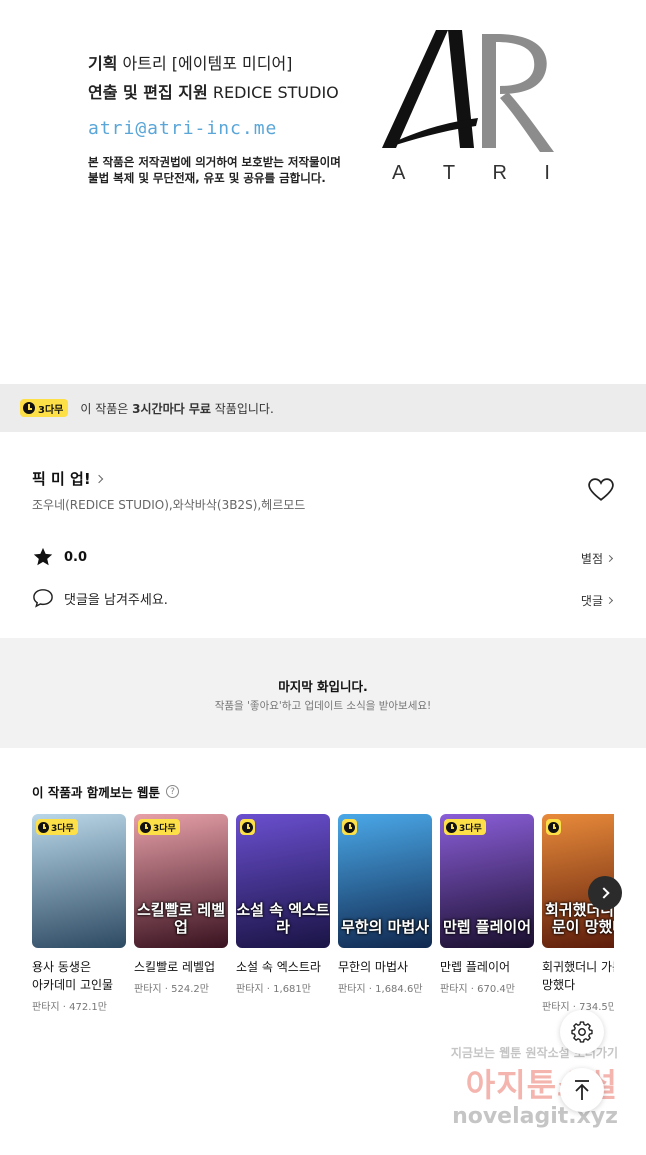  What do you see at coordinates (601, 490) in the screenshot?
I see `heart-icon` at bounding box center [601, 490].